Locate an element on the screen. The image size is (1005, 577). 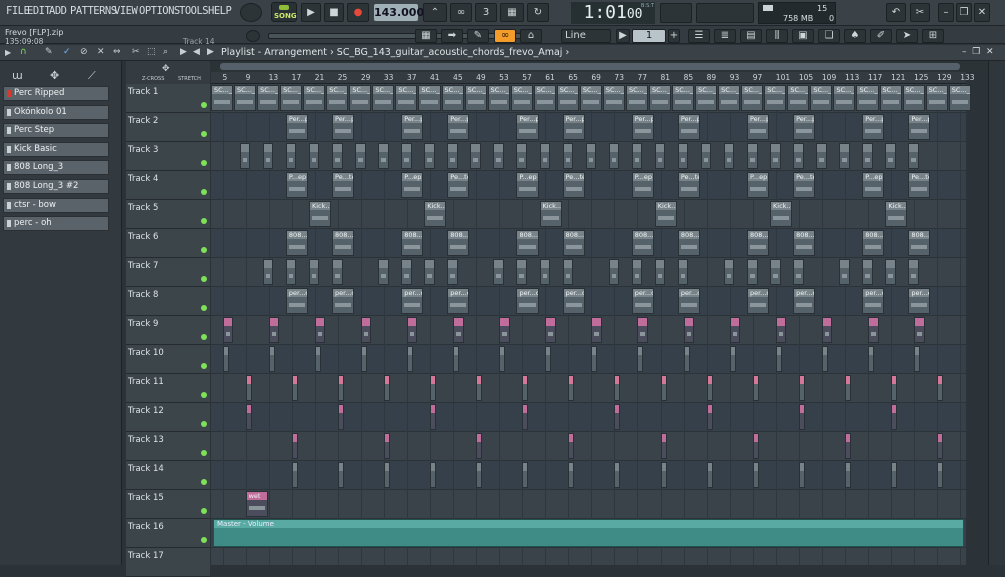
magnet-icon: ∩ is located at coordinates (23, 52).